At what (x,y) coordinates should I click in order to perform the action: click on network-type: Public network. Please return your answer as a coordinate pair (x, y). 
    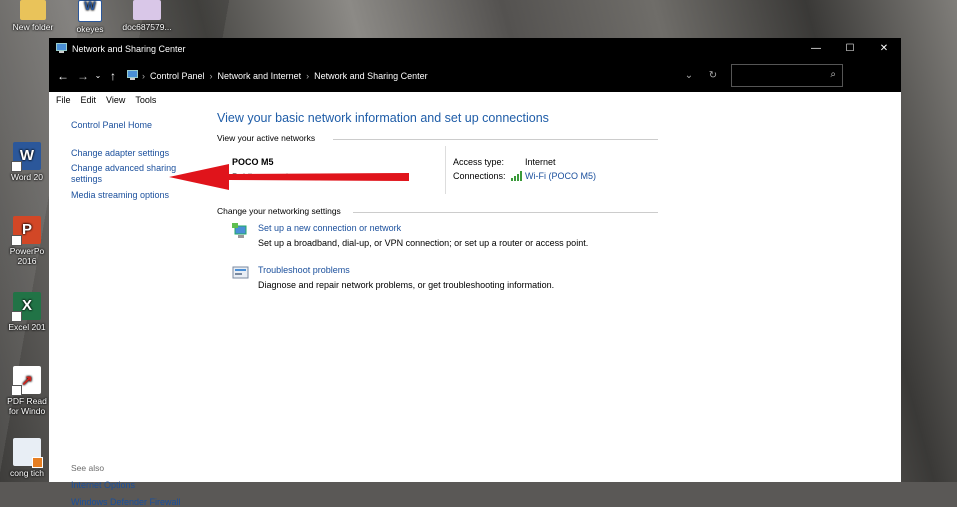
    Looking at the image, I should click on (261, 177).